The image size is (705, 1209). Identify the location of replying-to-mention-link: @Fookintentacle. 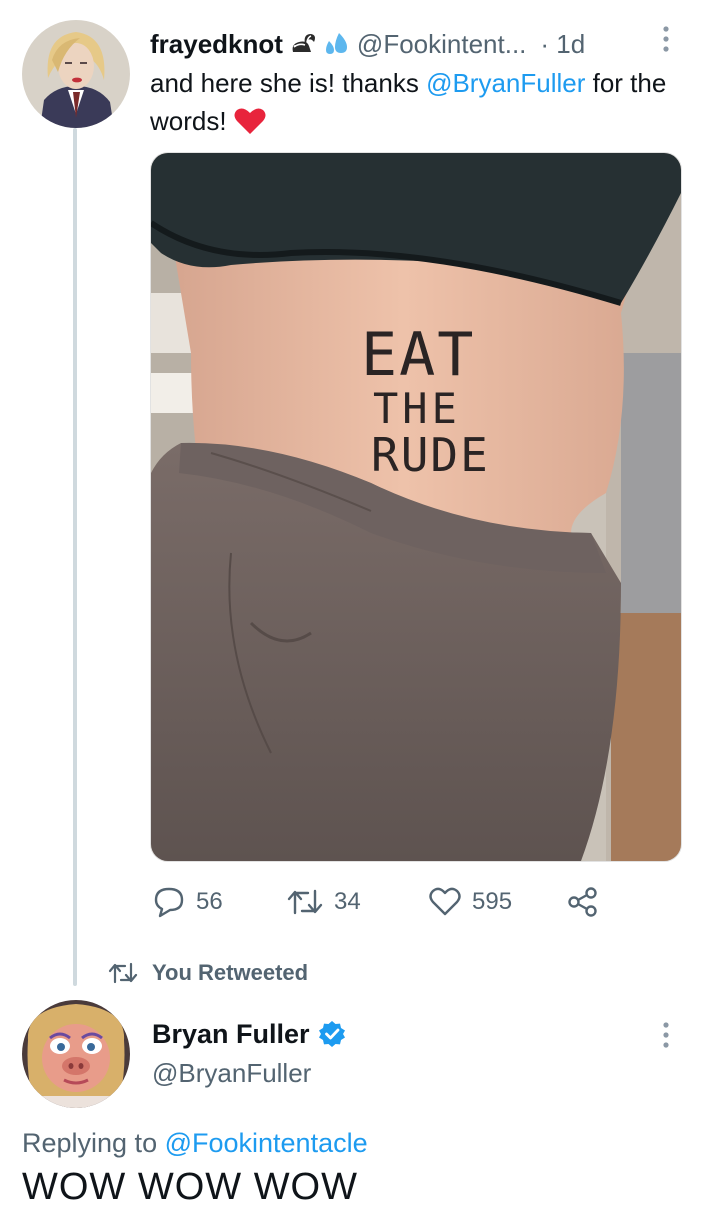
(266, 1143).